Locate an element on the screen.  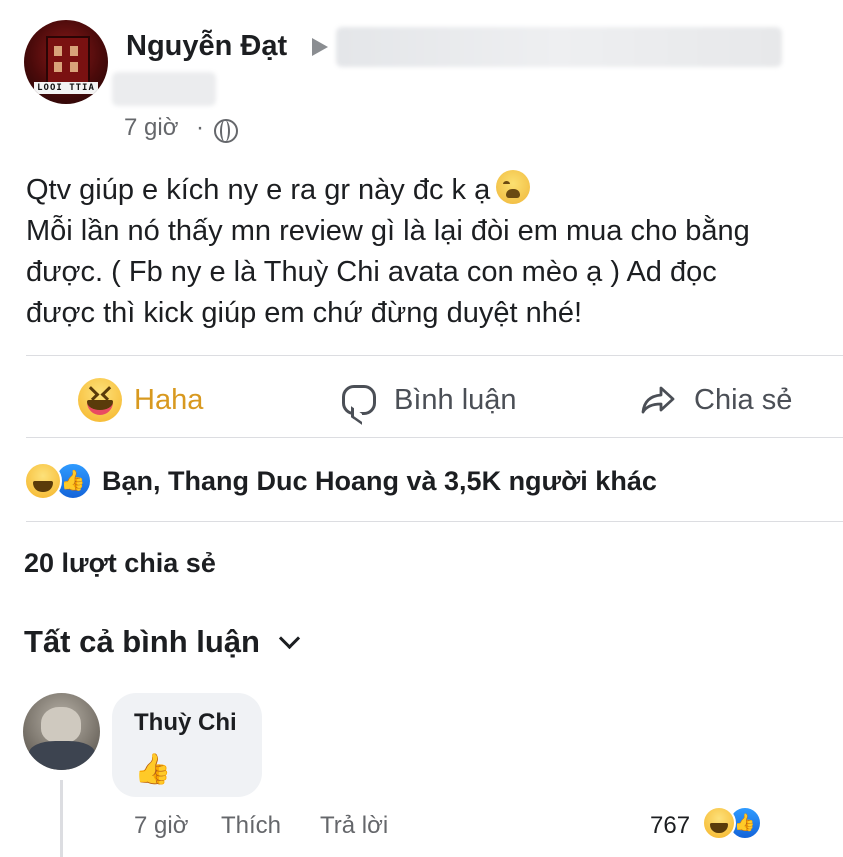
comments-filter: Tất cả bình luận is located at coordinates (162, 642).